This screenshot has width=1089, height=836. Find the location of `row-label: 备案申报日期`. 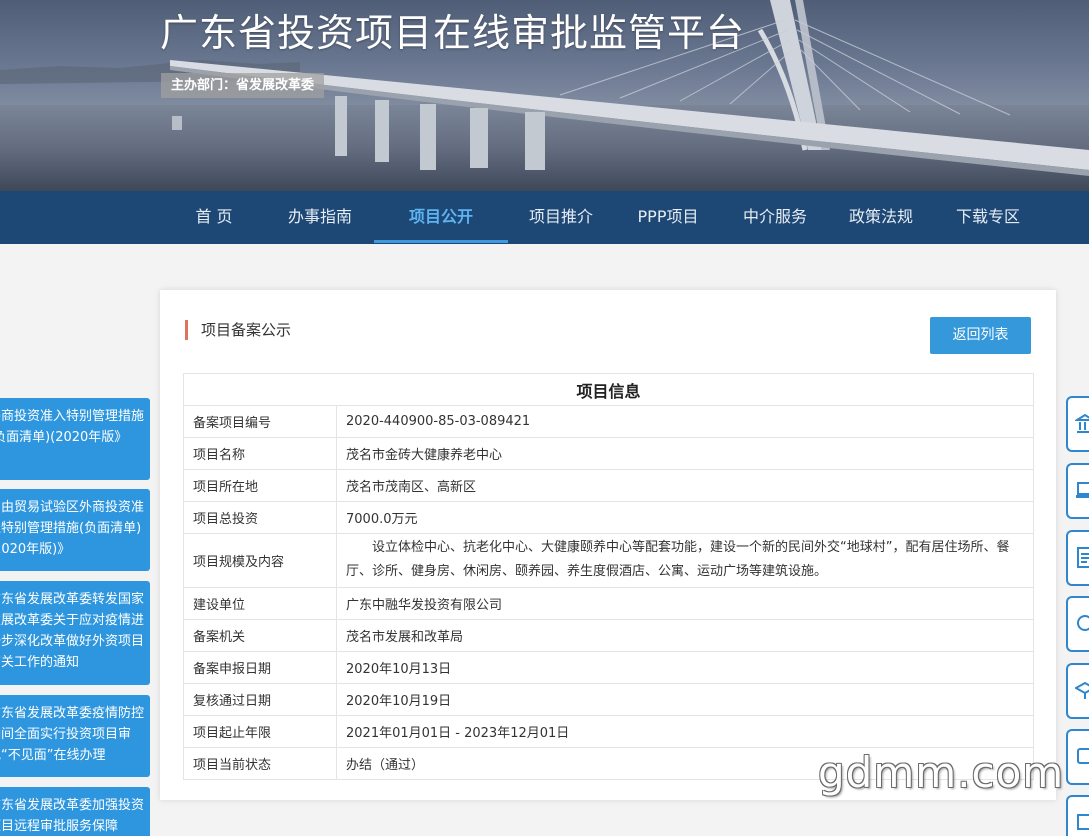

row-label: 备案申报日期 is located at coordinates (260, 667).